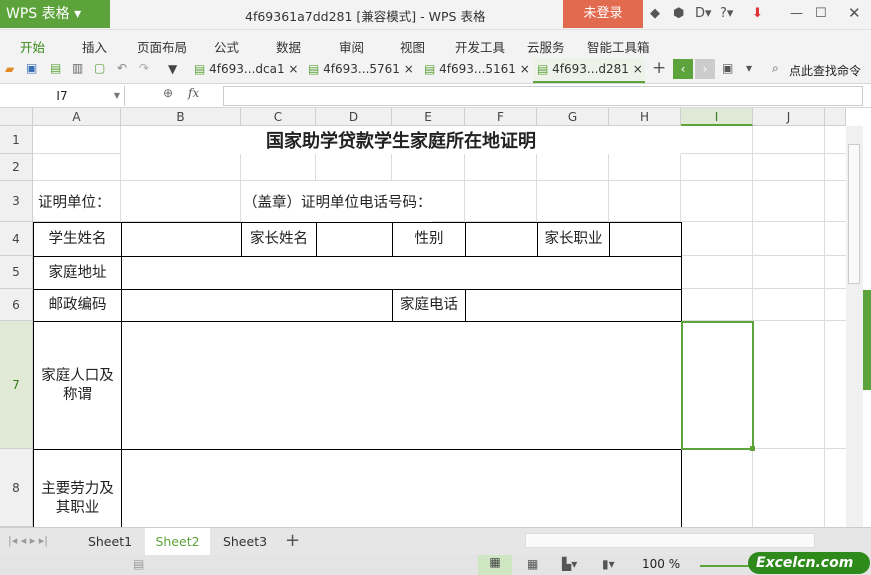 Image resolution: width=871 pixels, height=575 pixels. What do you see at coordinates (77, 273) in the screenshot?
I see `cell-home-addr-label: 家庭地址` at bounding box center [77, 273].